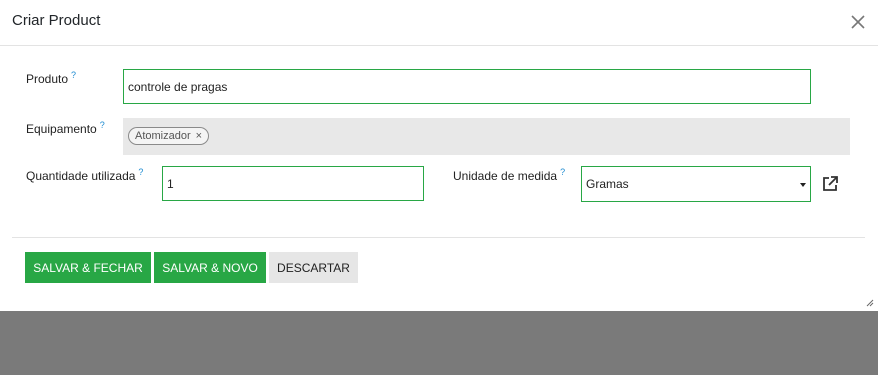  Describe the element at coordinates (210, 267) in the screenshot. I see `save-new-button: SALVAR & NOVO` at that location.